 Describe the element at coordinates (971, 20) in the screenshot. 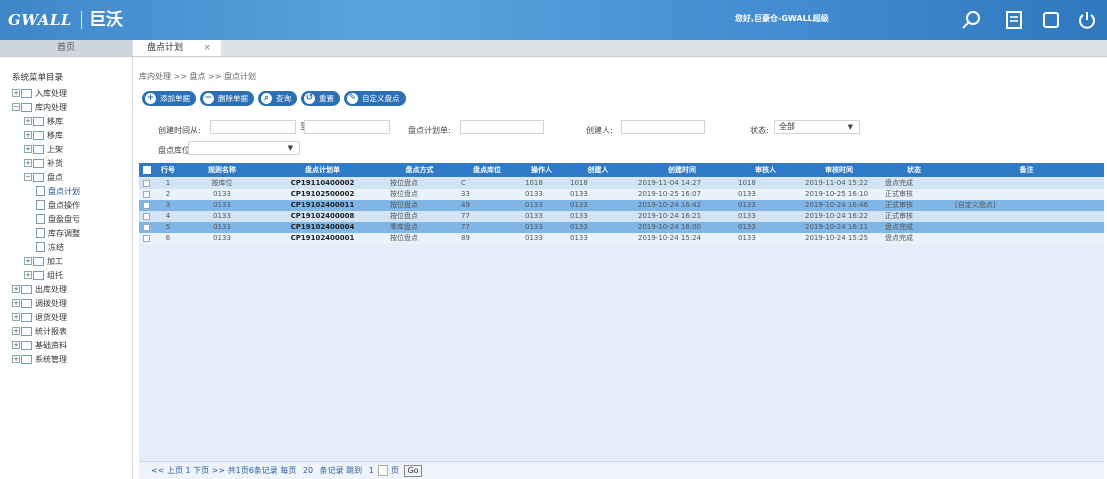

I see `search-icon` at that location.